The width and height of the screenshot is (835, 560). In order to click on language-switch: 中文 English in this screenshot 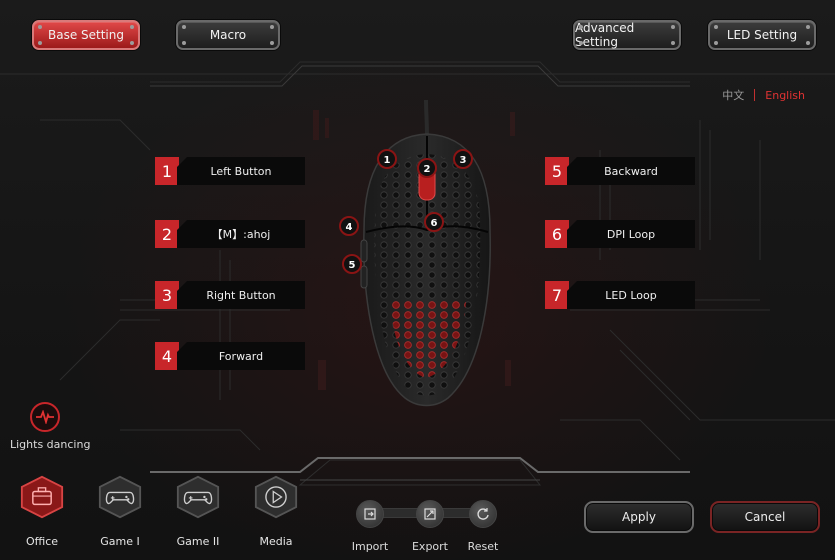, I will do `click(763, 95)`.